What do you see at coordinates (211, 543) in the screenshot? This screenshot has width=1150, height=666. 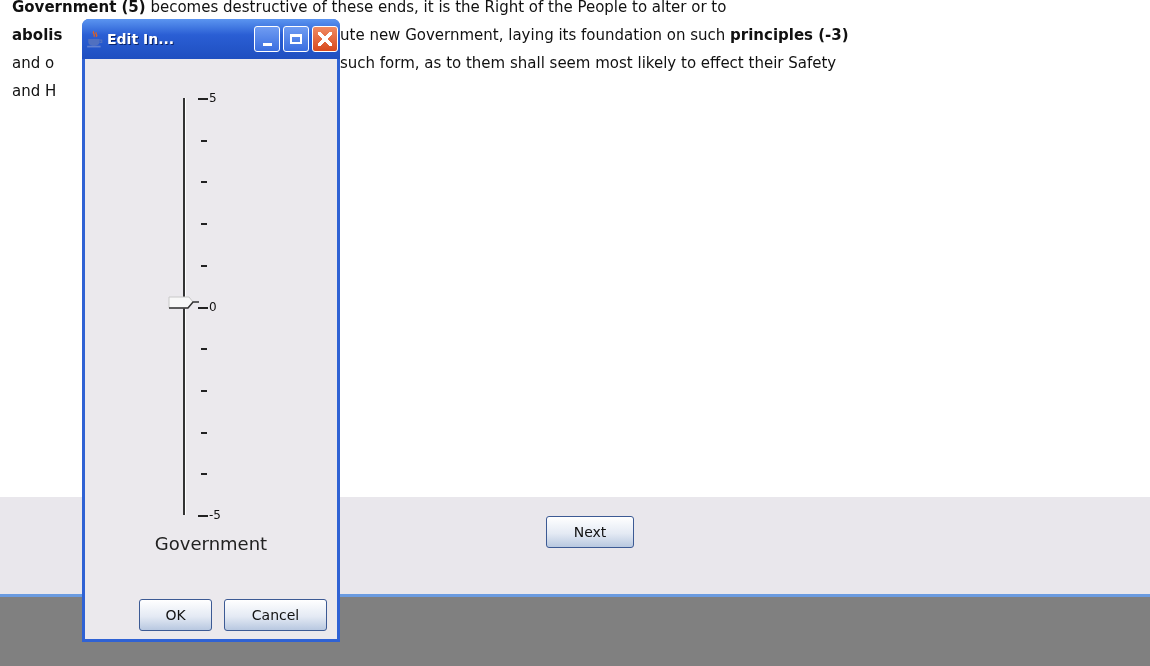 I see `slider-label: Government` at bounding box center [211, 543].